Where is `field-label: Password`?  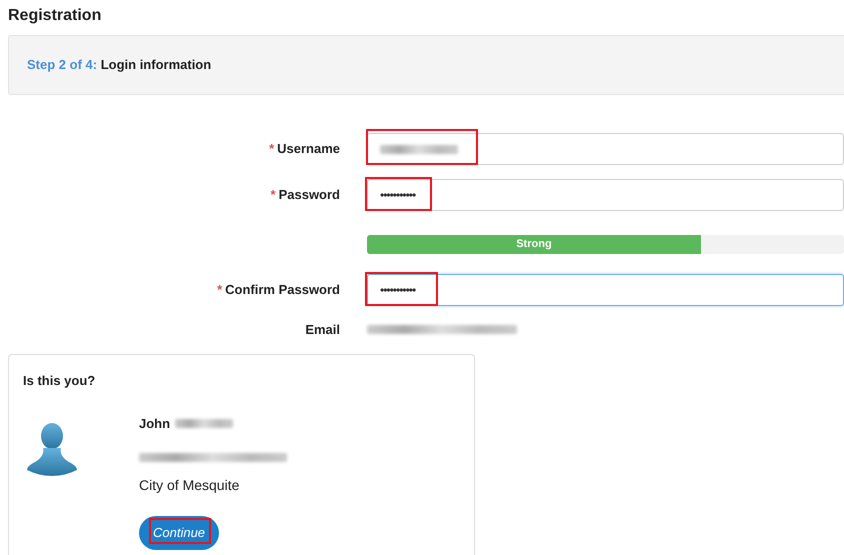 field-label: Password is located at coordinates (309, 194).